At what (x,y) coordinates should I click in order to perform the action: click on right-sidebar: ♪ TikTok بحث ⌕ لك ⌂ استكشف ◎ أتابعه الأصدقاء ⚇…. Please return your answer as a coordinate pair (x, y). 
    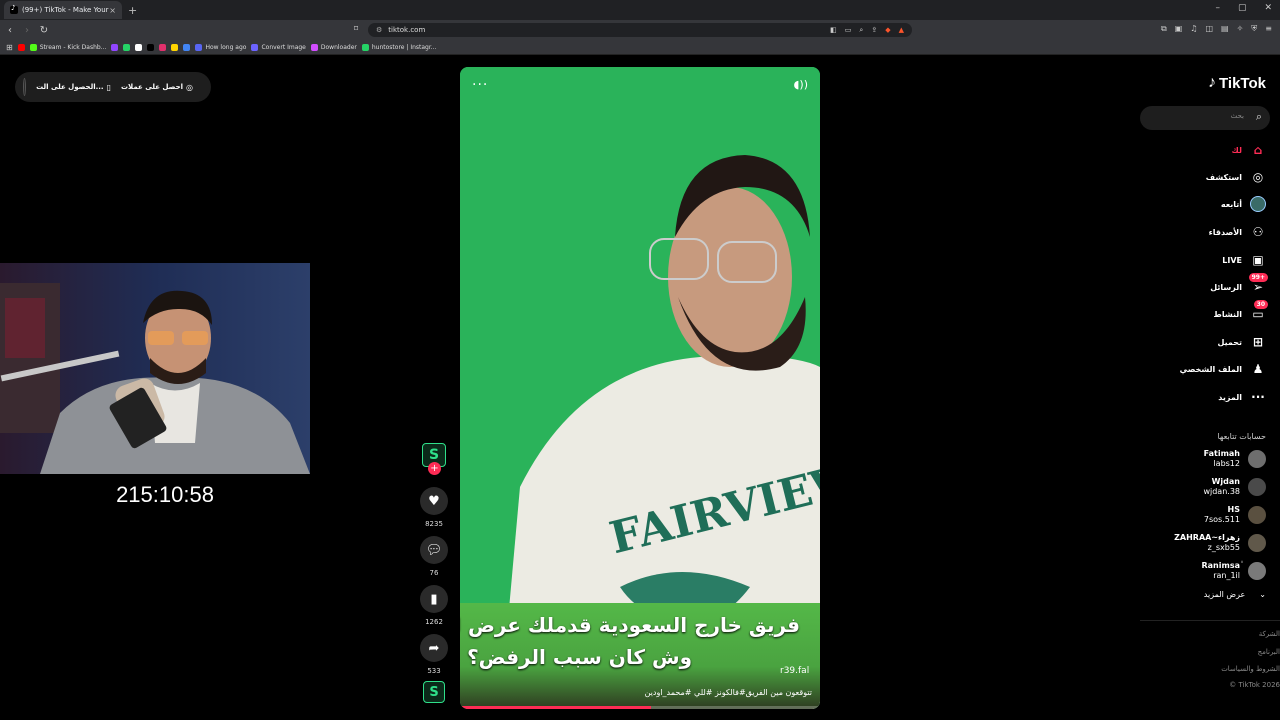
    Looking at the image, I should click on (1210, 388).